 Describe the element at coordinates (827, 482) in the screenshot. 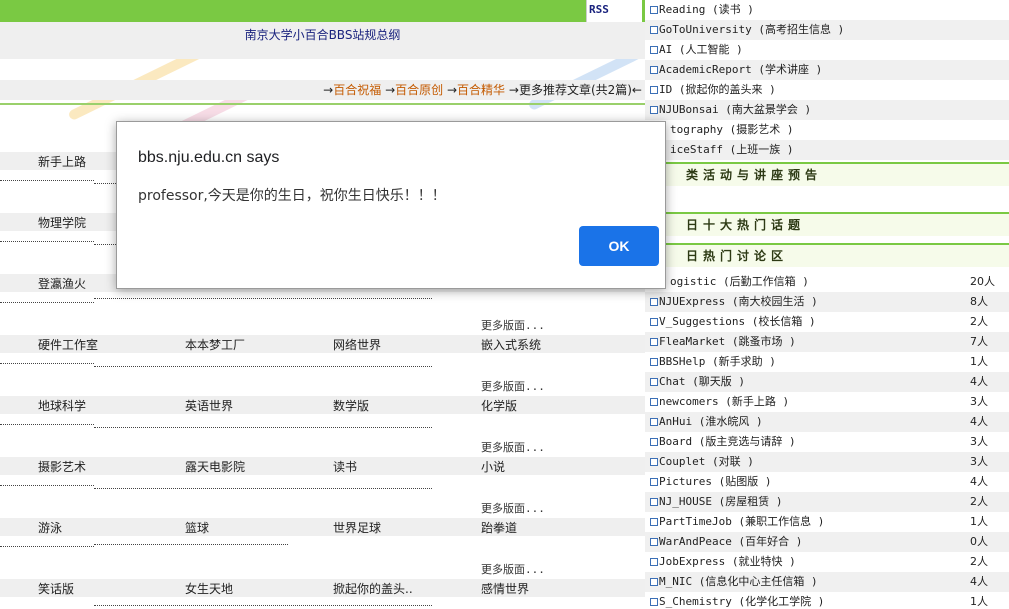

I see `hot-board-item: Pictures (贴图版 ) 4人` at that location.